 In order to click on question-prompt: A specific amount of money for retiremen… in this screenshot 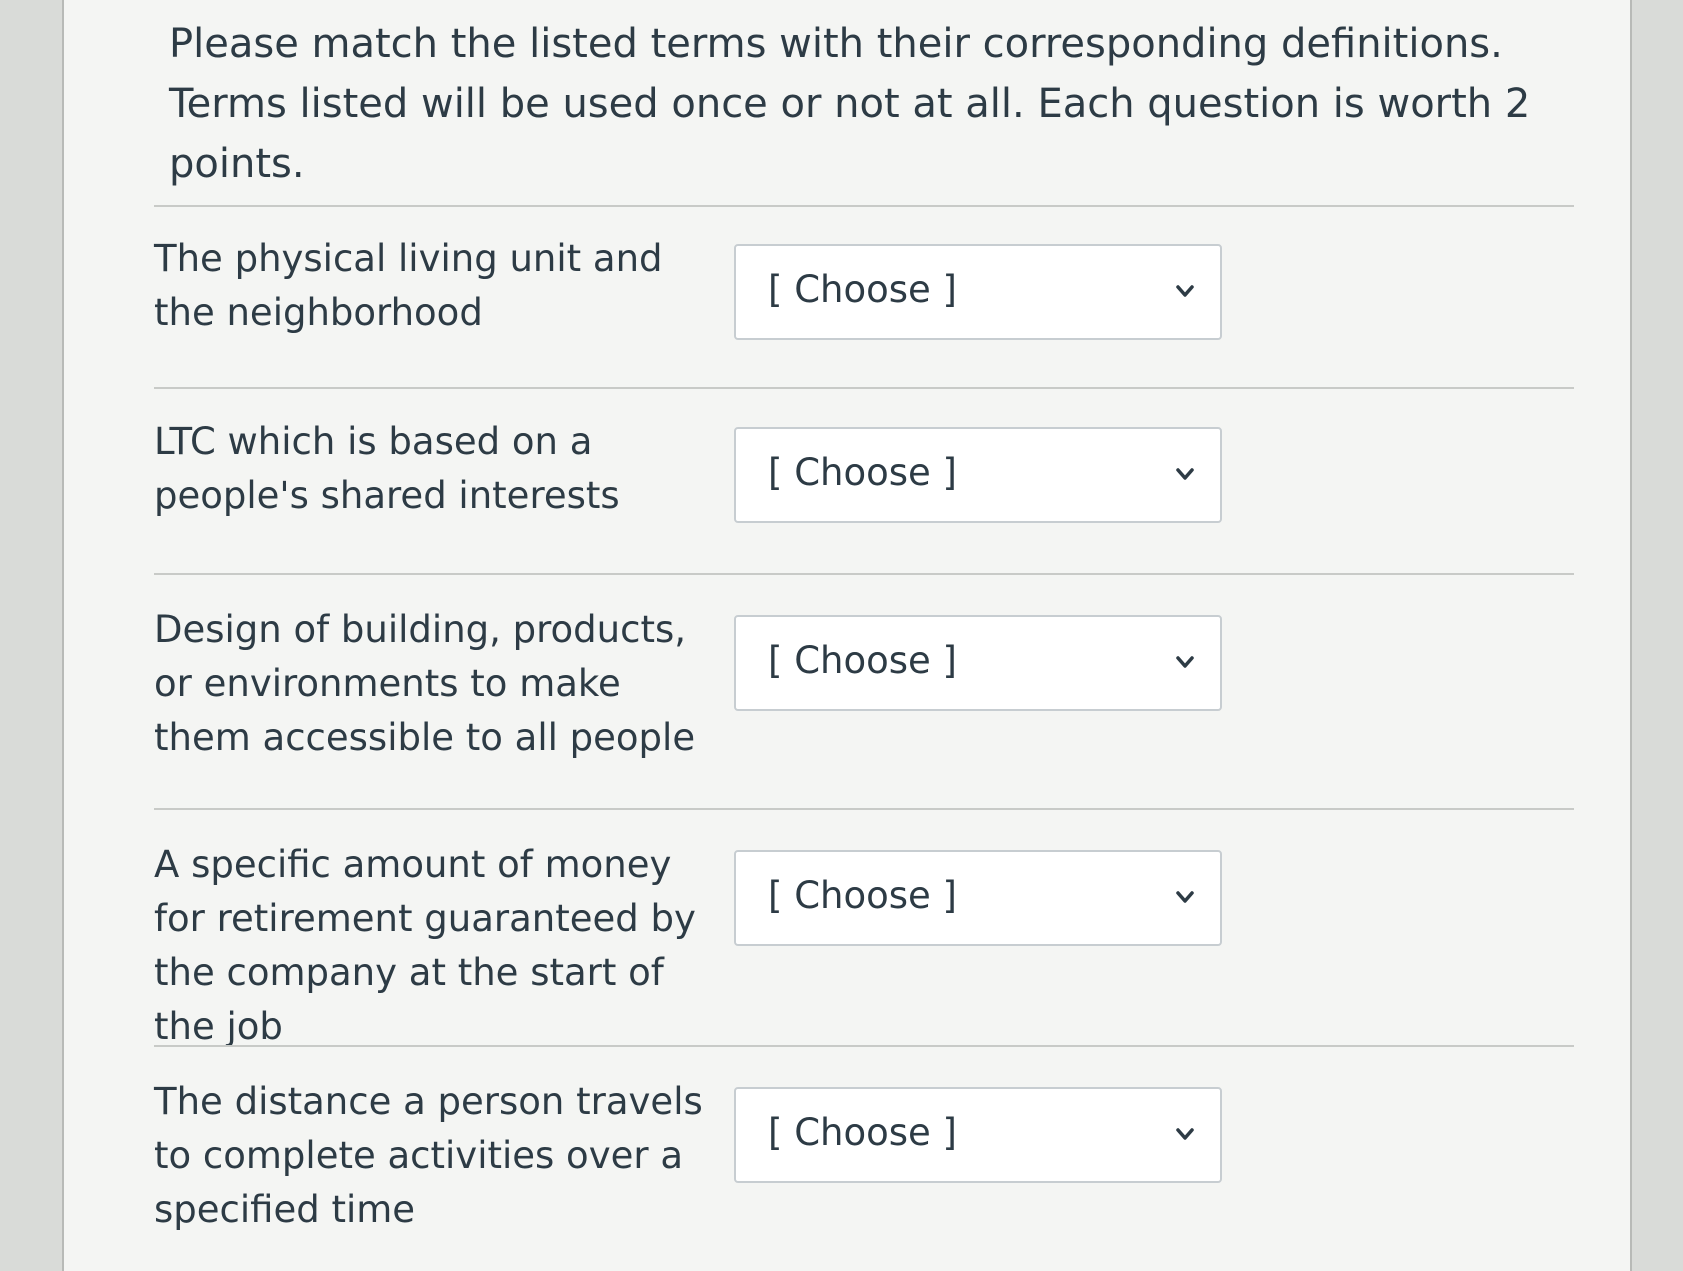, I will do `click(425, 945)`.